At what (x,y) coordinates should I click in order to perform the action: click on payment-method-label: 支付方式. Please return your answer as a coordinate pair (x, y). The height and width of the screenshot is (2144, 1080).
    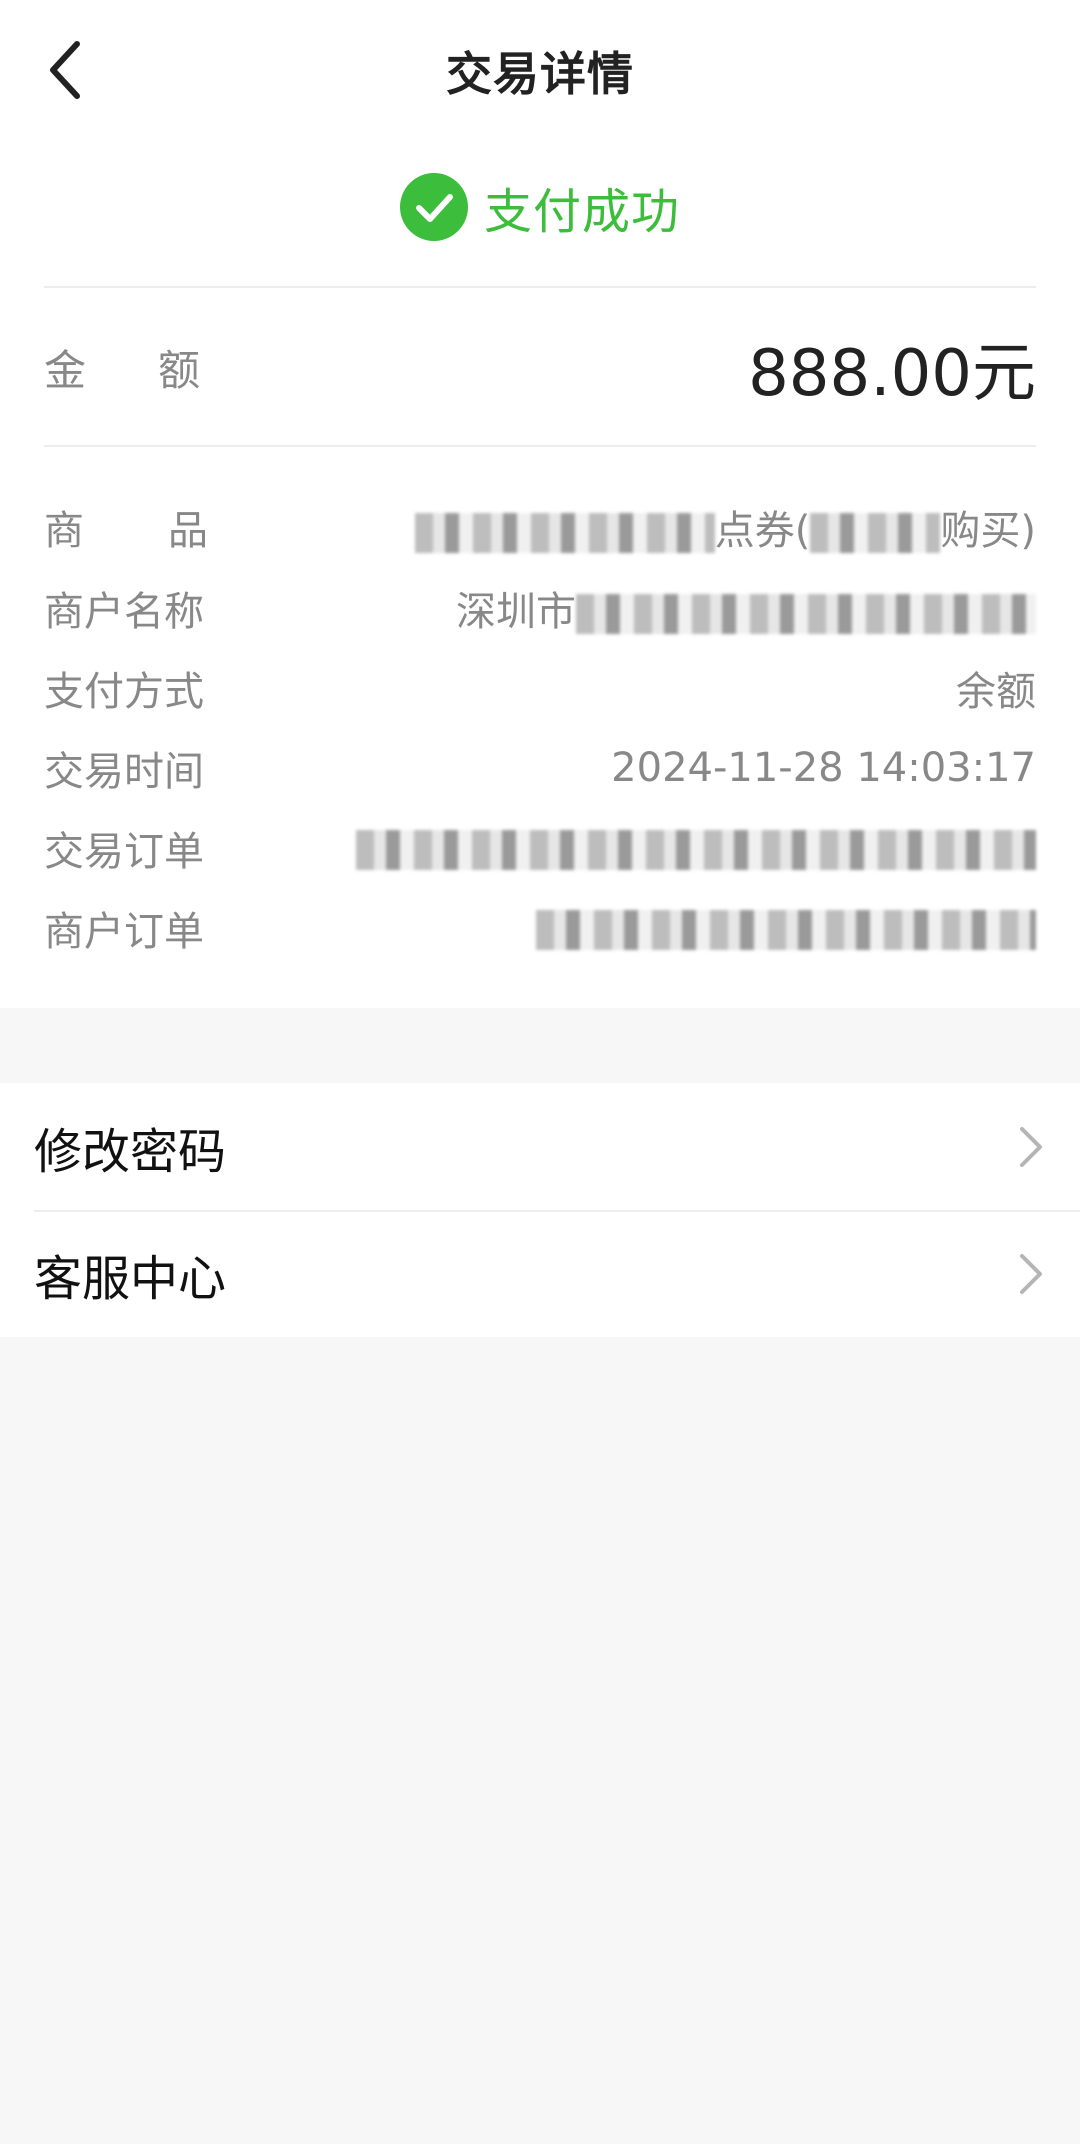
    Looking at the image, I should click on (124, 692).